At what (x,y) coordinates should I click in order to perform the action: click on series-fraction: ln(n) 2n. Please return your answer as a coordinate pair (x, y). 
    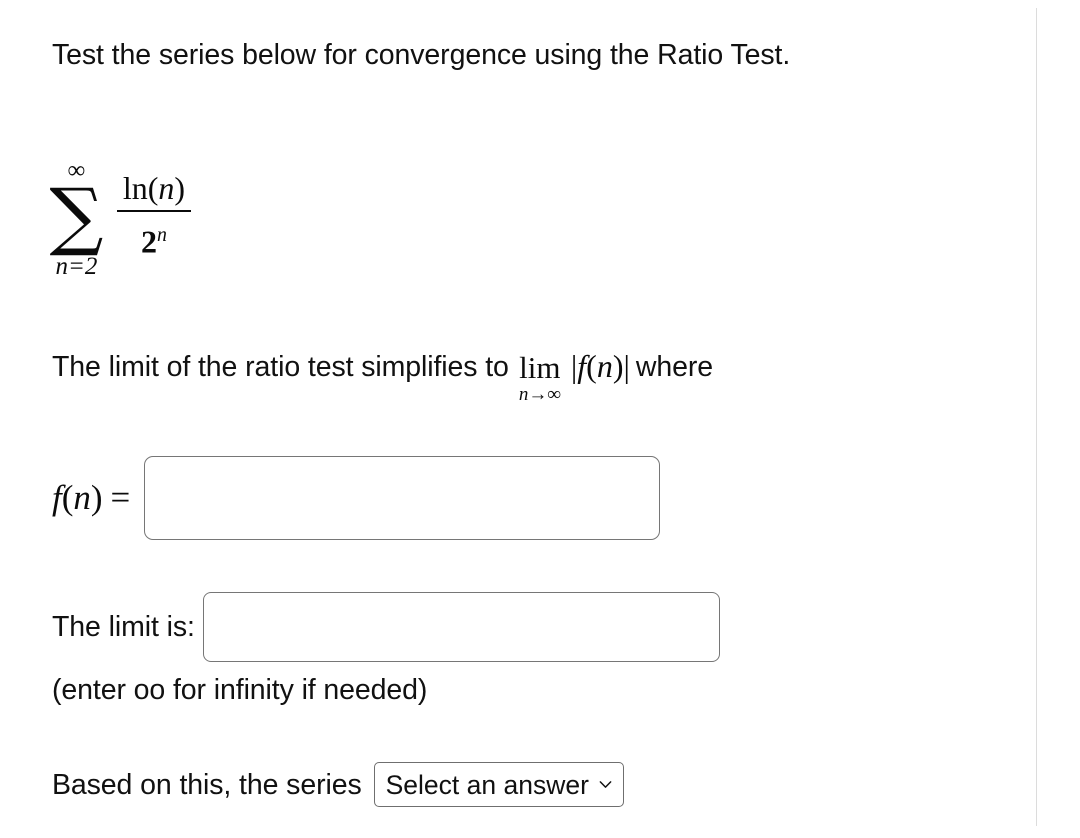
    Looking at the image, I should click on (154, 215).